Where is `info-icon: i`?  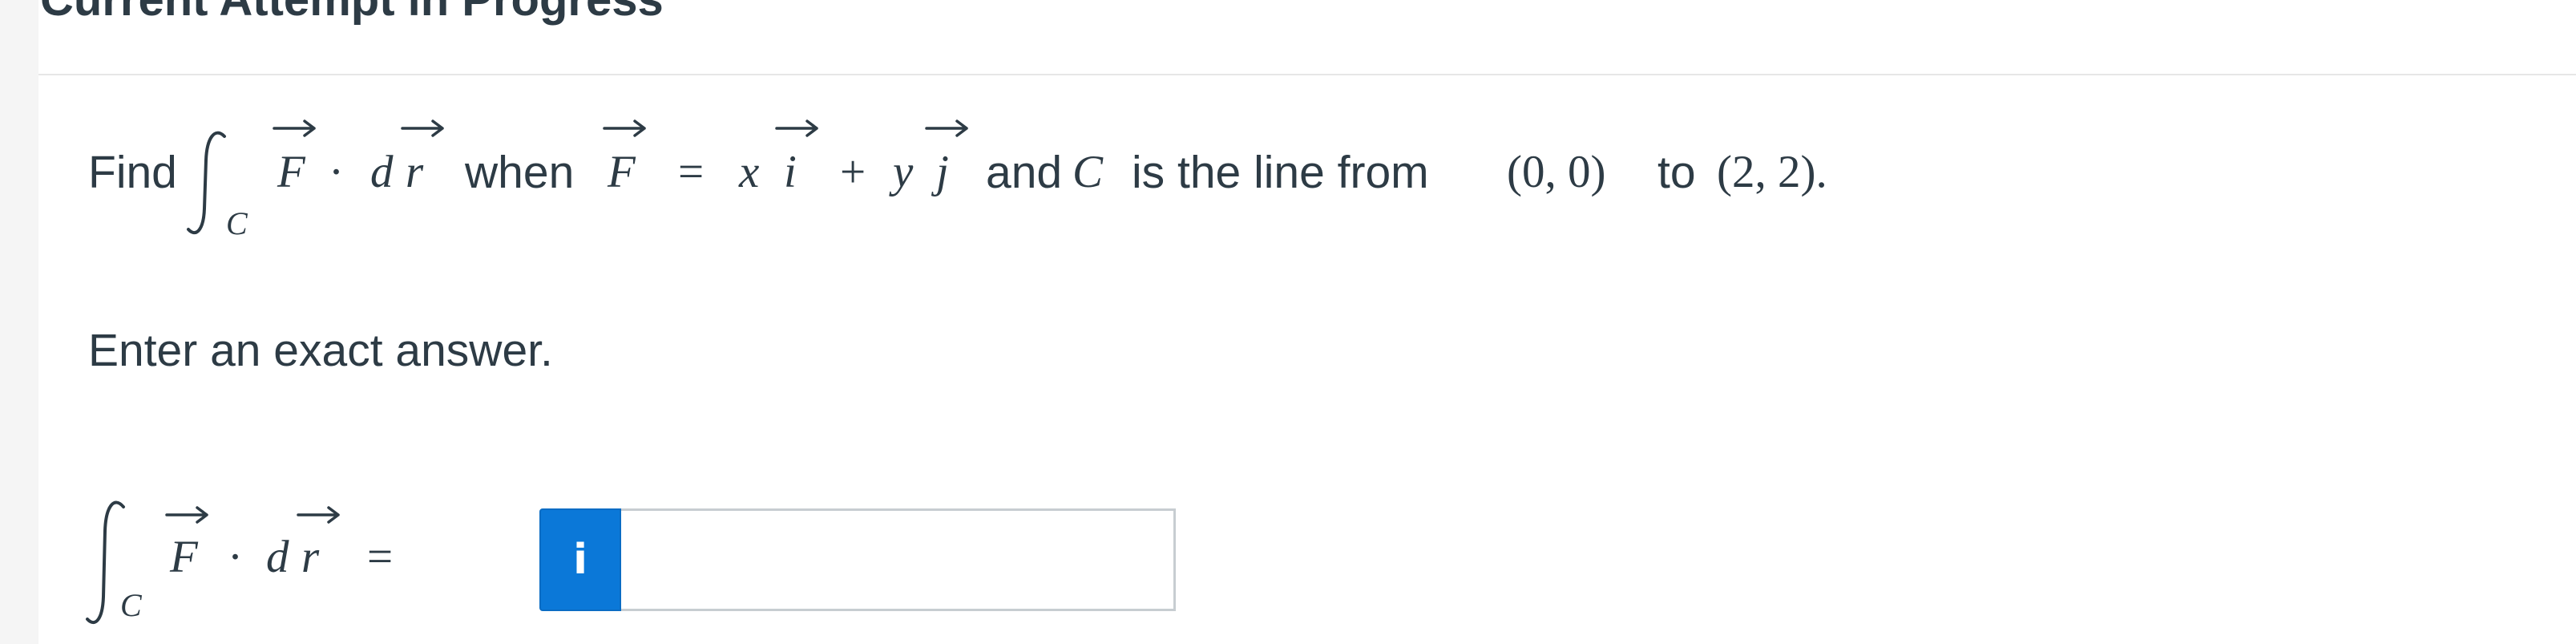
info-icon: i is located at coordinates (580, 560).